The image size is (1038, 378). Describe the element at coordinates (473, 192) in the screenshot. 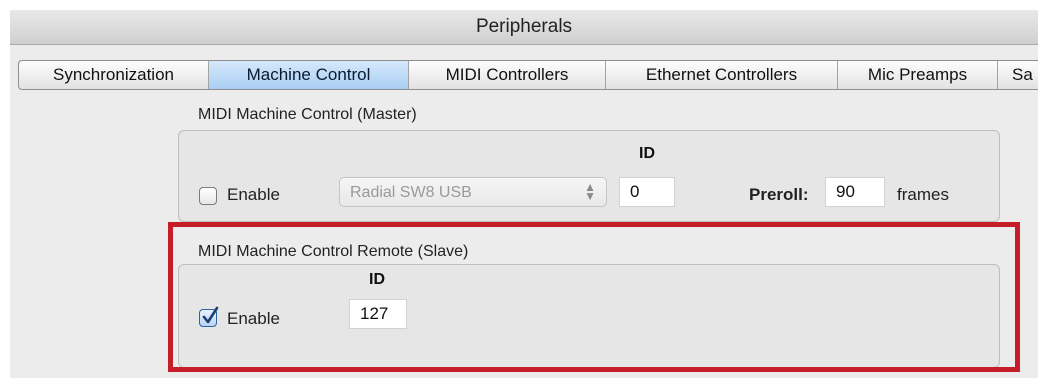

I see `master-device-popup: Radial SW8 USB ▲ ▼` at that location.